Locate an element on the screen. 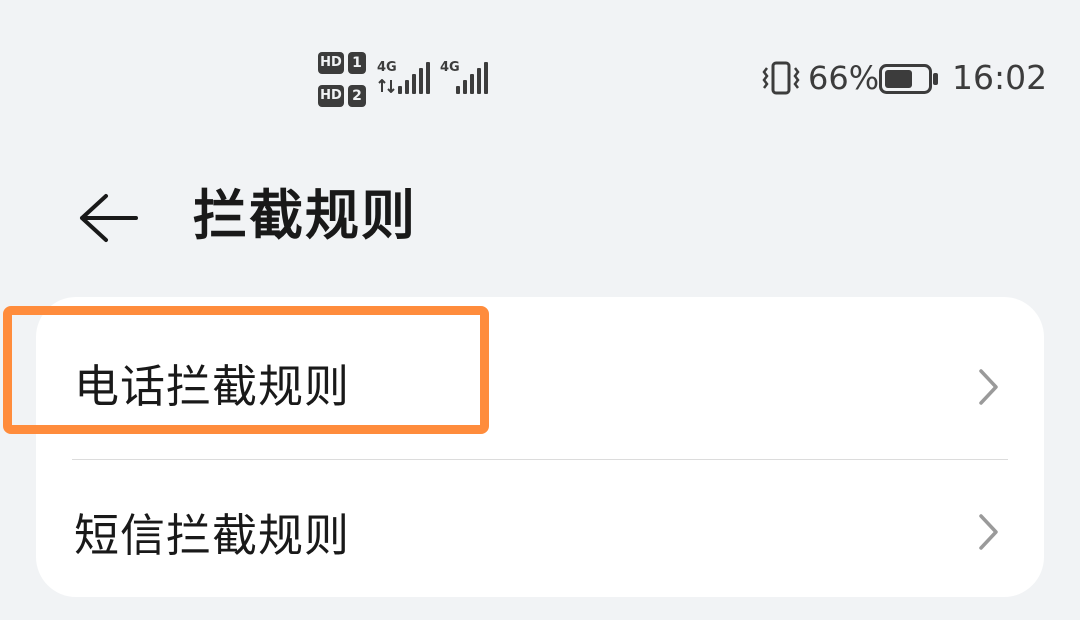  vibrate-icon is located at coordinates (781, 78).